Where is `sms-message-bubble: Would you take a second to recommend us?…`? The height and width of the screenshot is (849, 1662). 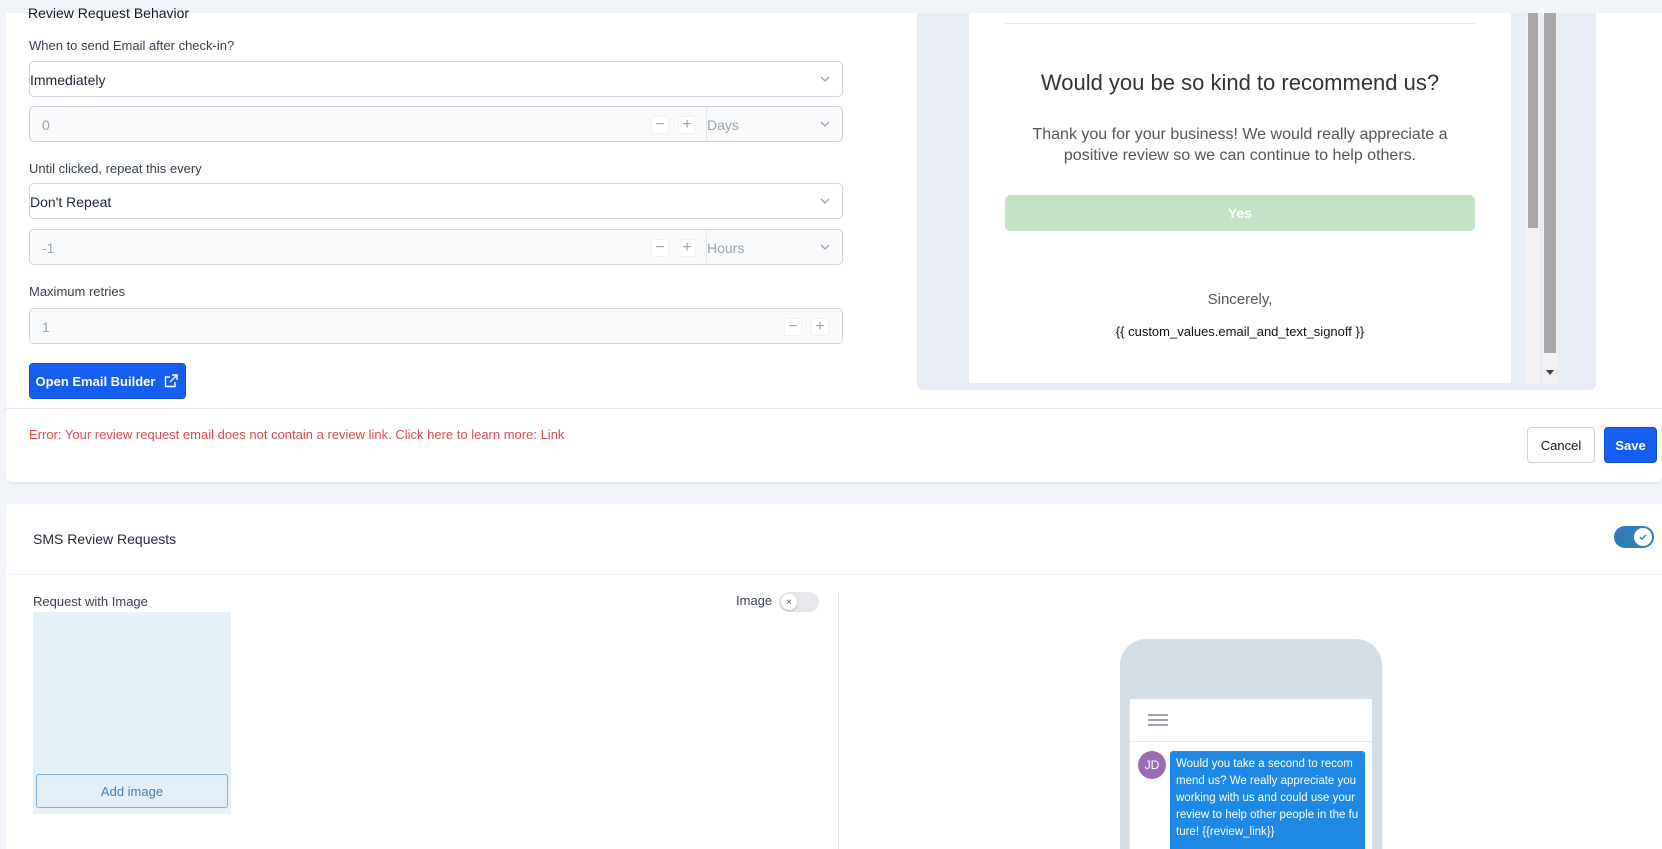
sms-message-bubble: Would you take a second to recommend us?… is located at coordinates (1267, 800).